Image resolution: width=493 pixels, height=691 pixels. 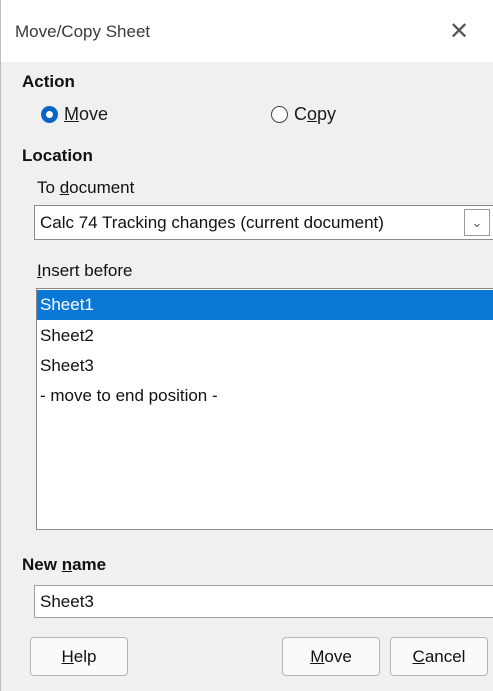 What do you see at coordinates (265, 305) in the screenshot?
I see `list-item-sheet1: Sheet1` at bounding box center [265, 305].